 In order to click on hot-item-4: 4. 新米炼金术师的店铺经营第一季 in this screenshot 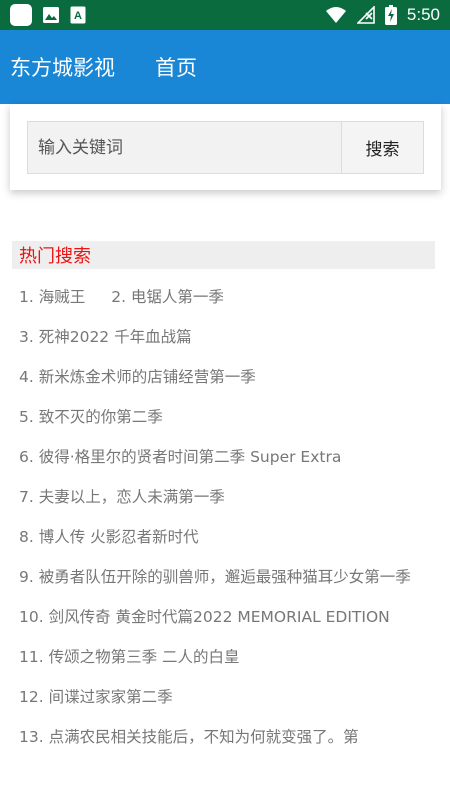, I will do `click(137, 377)`.